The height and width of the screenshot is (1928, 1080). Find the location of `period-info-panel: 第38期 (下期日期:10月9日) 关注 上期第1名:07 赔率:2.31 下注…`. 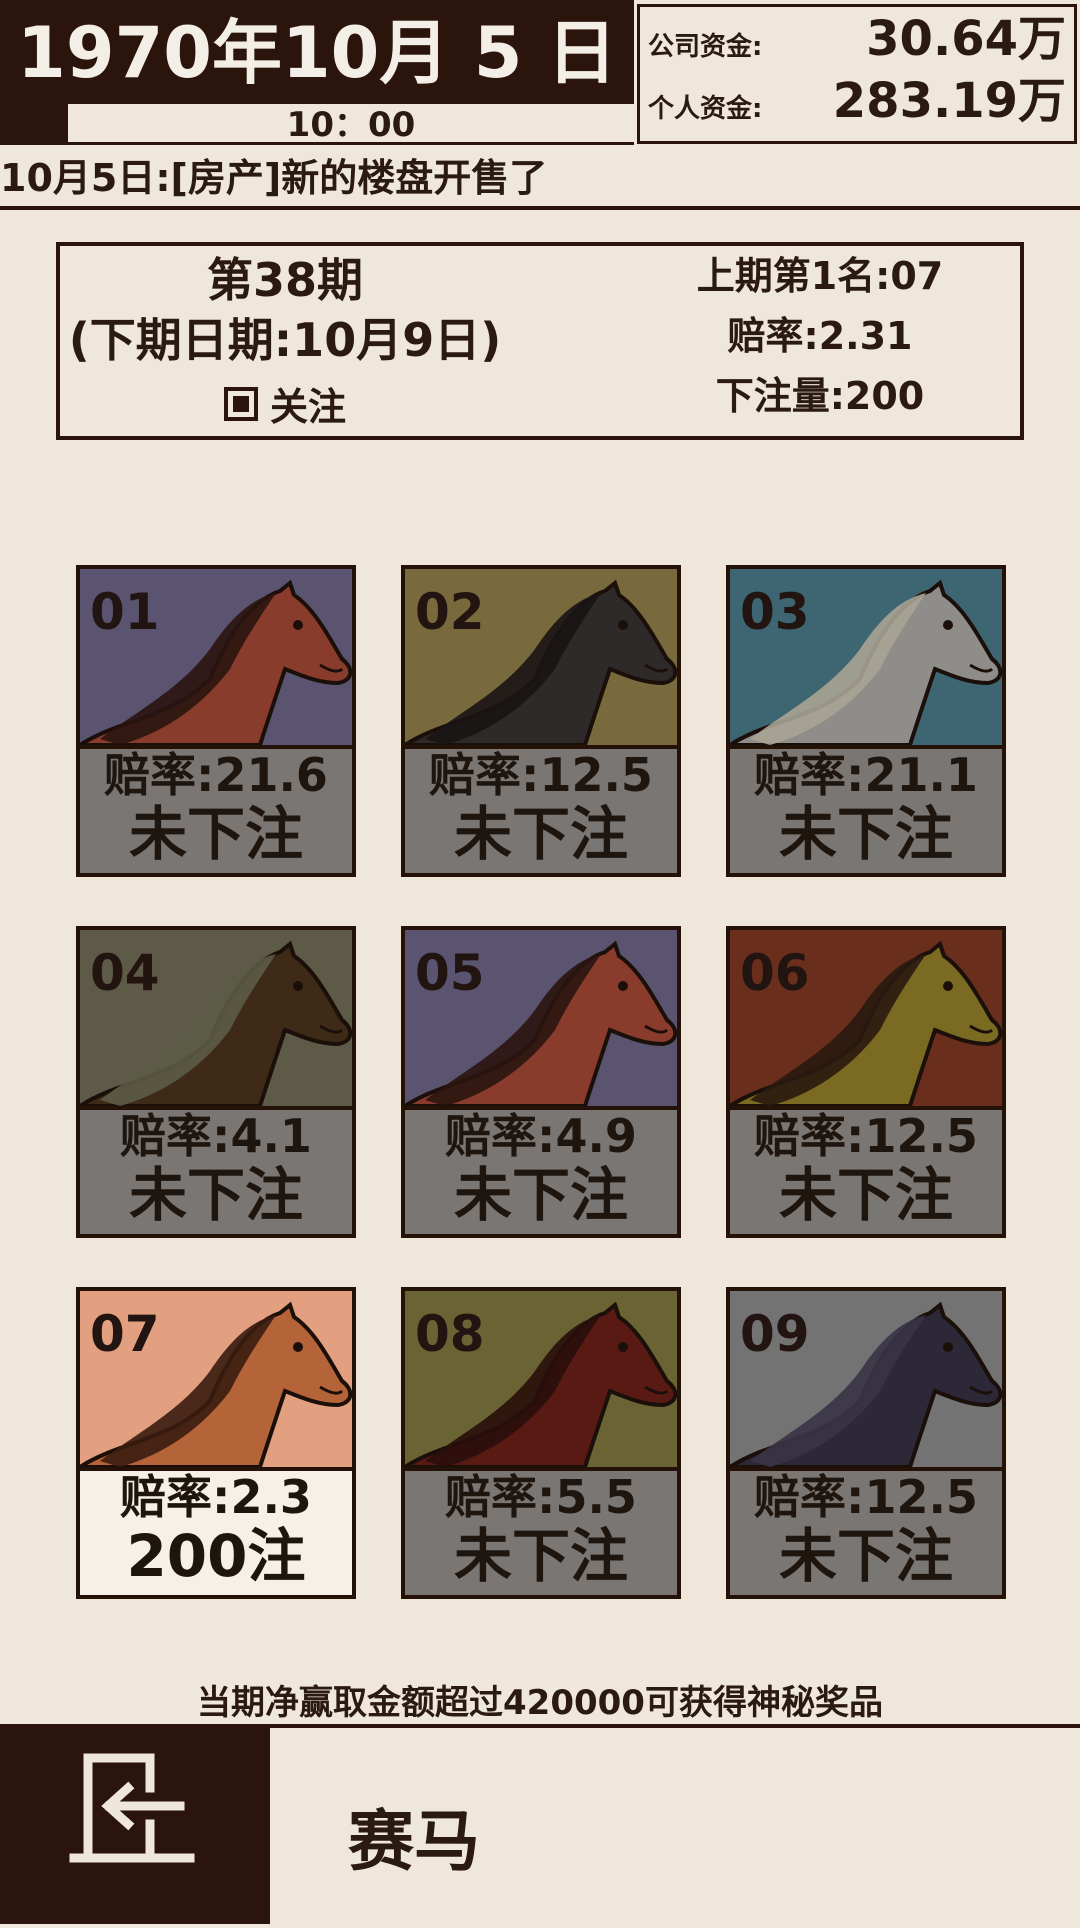

period-info-panel: 第38期 (下期日期:10月9日) 关注 上期第1名:07 赔率:2.31 下注… is located at coordinates (540, 341).